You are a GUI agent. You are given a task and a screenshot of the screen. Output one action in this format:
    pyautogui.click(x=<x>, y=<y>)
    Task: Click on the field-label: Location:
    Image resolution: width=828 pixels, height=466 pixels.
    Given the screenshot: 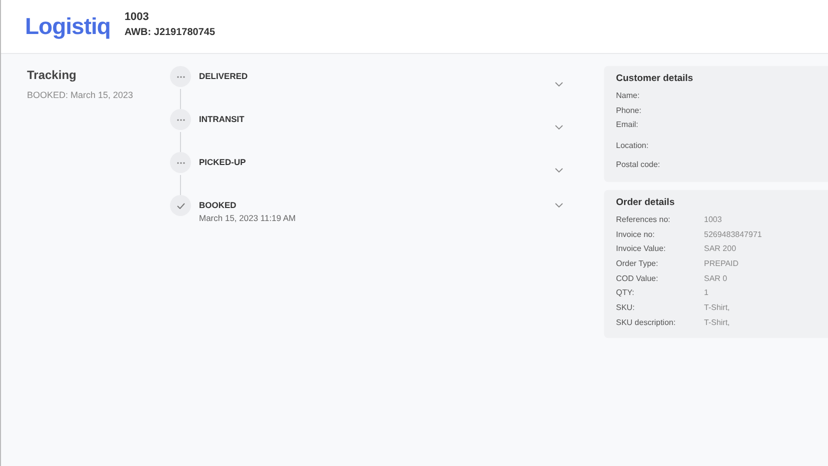 What is the action you would take?
    pyautogui.click(x=633, y=145)
    